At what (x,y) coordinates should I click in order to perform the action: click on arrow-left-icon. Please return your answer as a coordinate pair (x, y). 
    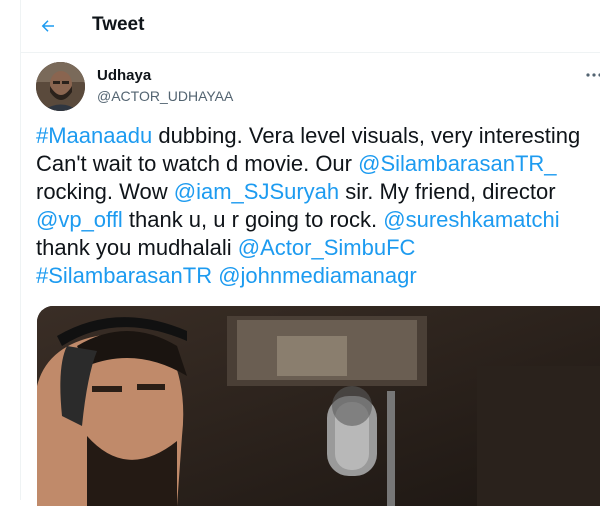
    Looking at the image, I should click on (47, 26).